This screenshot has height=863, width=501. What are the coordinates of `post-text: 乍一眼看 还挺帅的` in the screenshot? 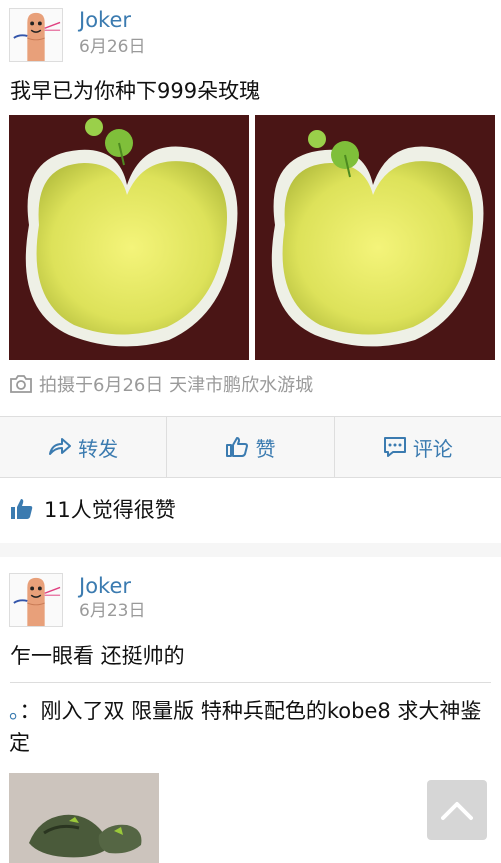 It's located at (97, 656).